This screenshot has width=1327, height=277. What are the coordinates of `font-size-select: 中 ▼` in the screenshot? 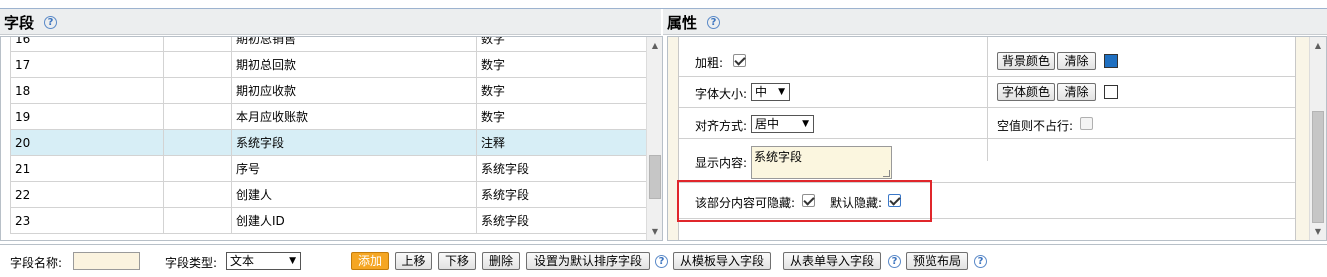 It's located at (770, 92).